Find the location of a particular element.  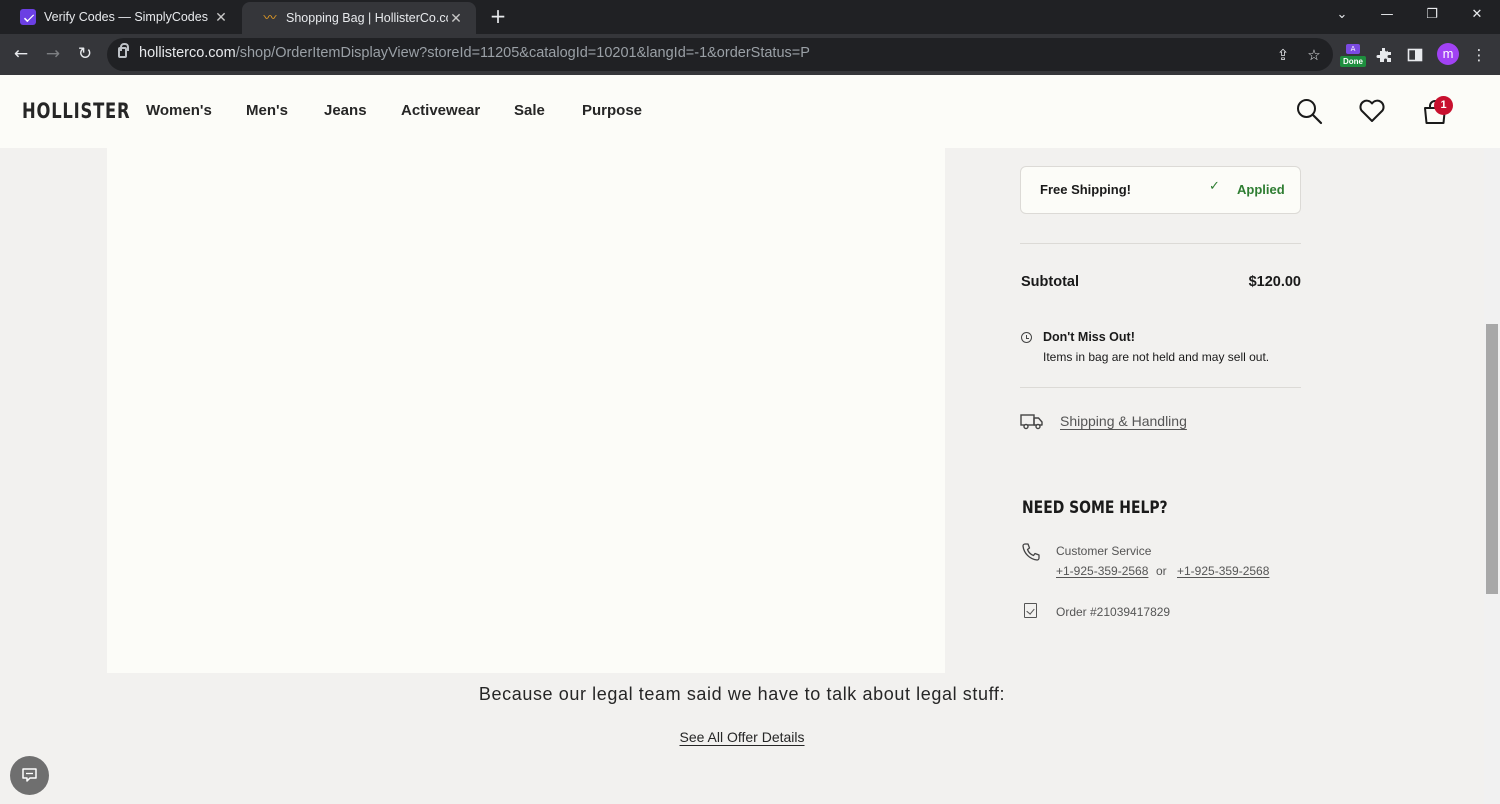

tab-search-chevron-icon: ⌄ is located at coordinates (1342, 17).